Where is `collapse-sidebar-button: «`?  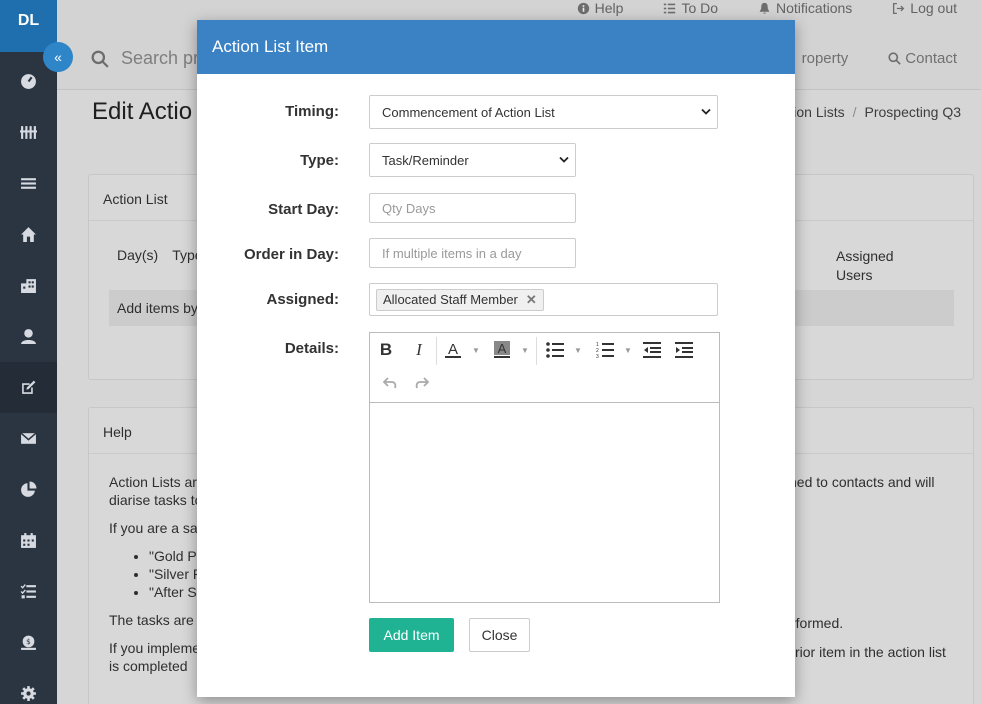
collapse-sidebar-button: « is located at coordinates (58, 57).